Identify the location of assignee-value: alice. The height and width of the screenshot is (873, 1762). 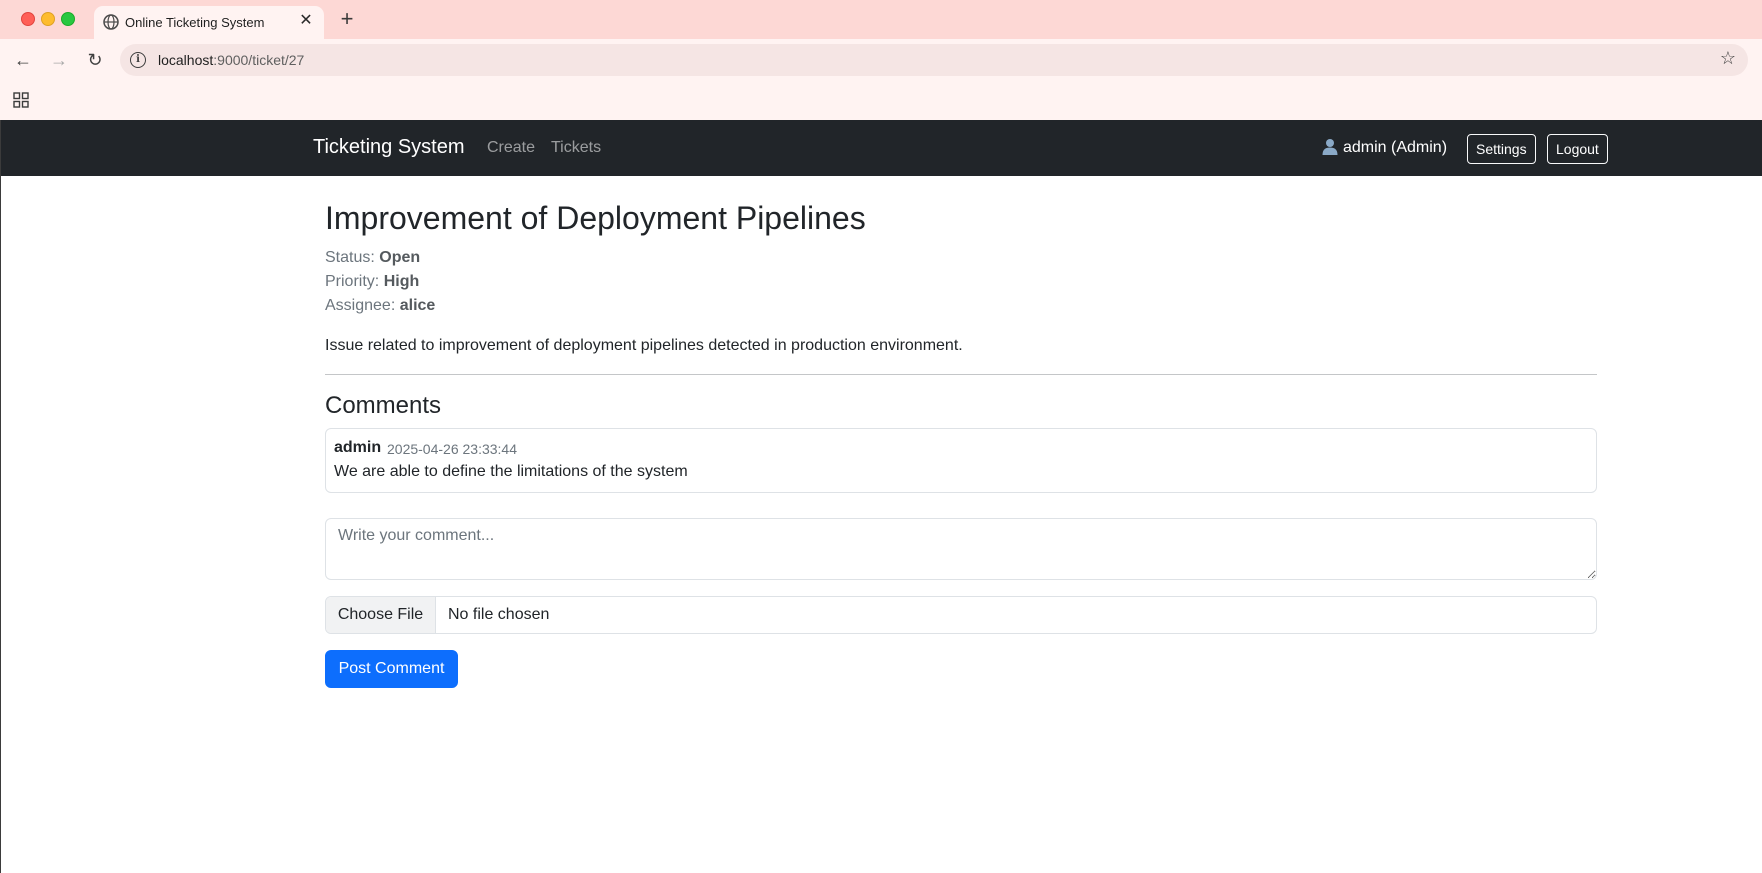
(417, 305).